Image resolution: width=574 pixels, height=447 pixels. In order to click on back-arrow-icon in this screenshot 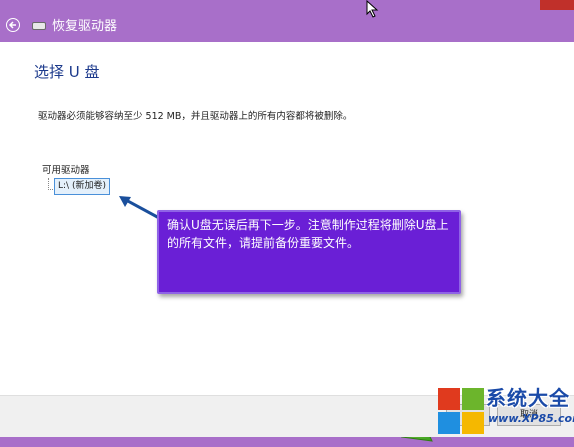, I will do `click(12, 25)`.